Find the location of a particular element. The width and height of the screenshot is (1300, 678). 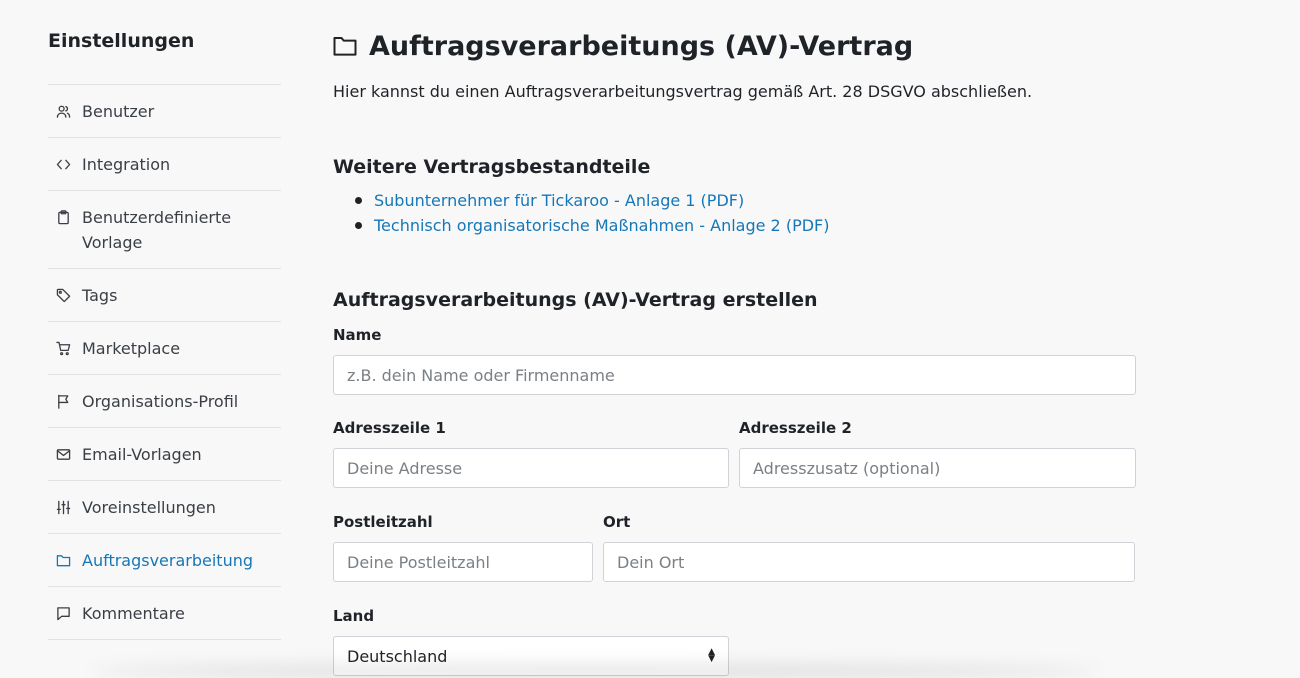

sidebar-item-integration: Integration is located at coordinates (164, 164).